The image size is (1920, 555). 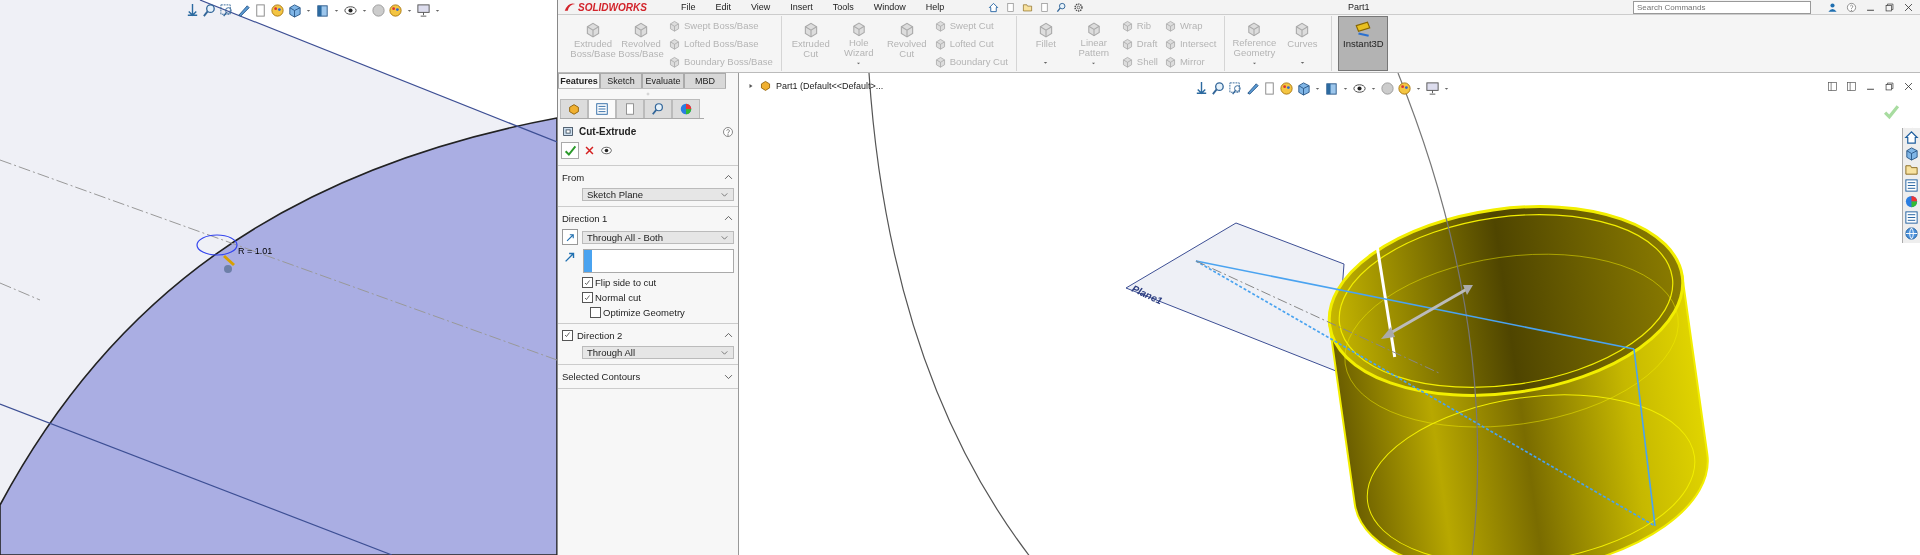 What do you see at coordinates (640, 177) in the screenshot?
I see `section-title: From` at bounding box center [640, 177].